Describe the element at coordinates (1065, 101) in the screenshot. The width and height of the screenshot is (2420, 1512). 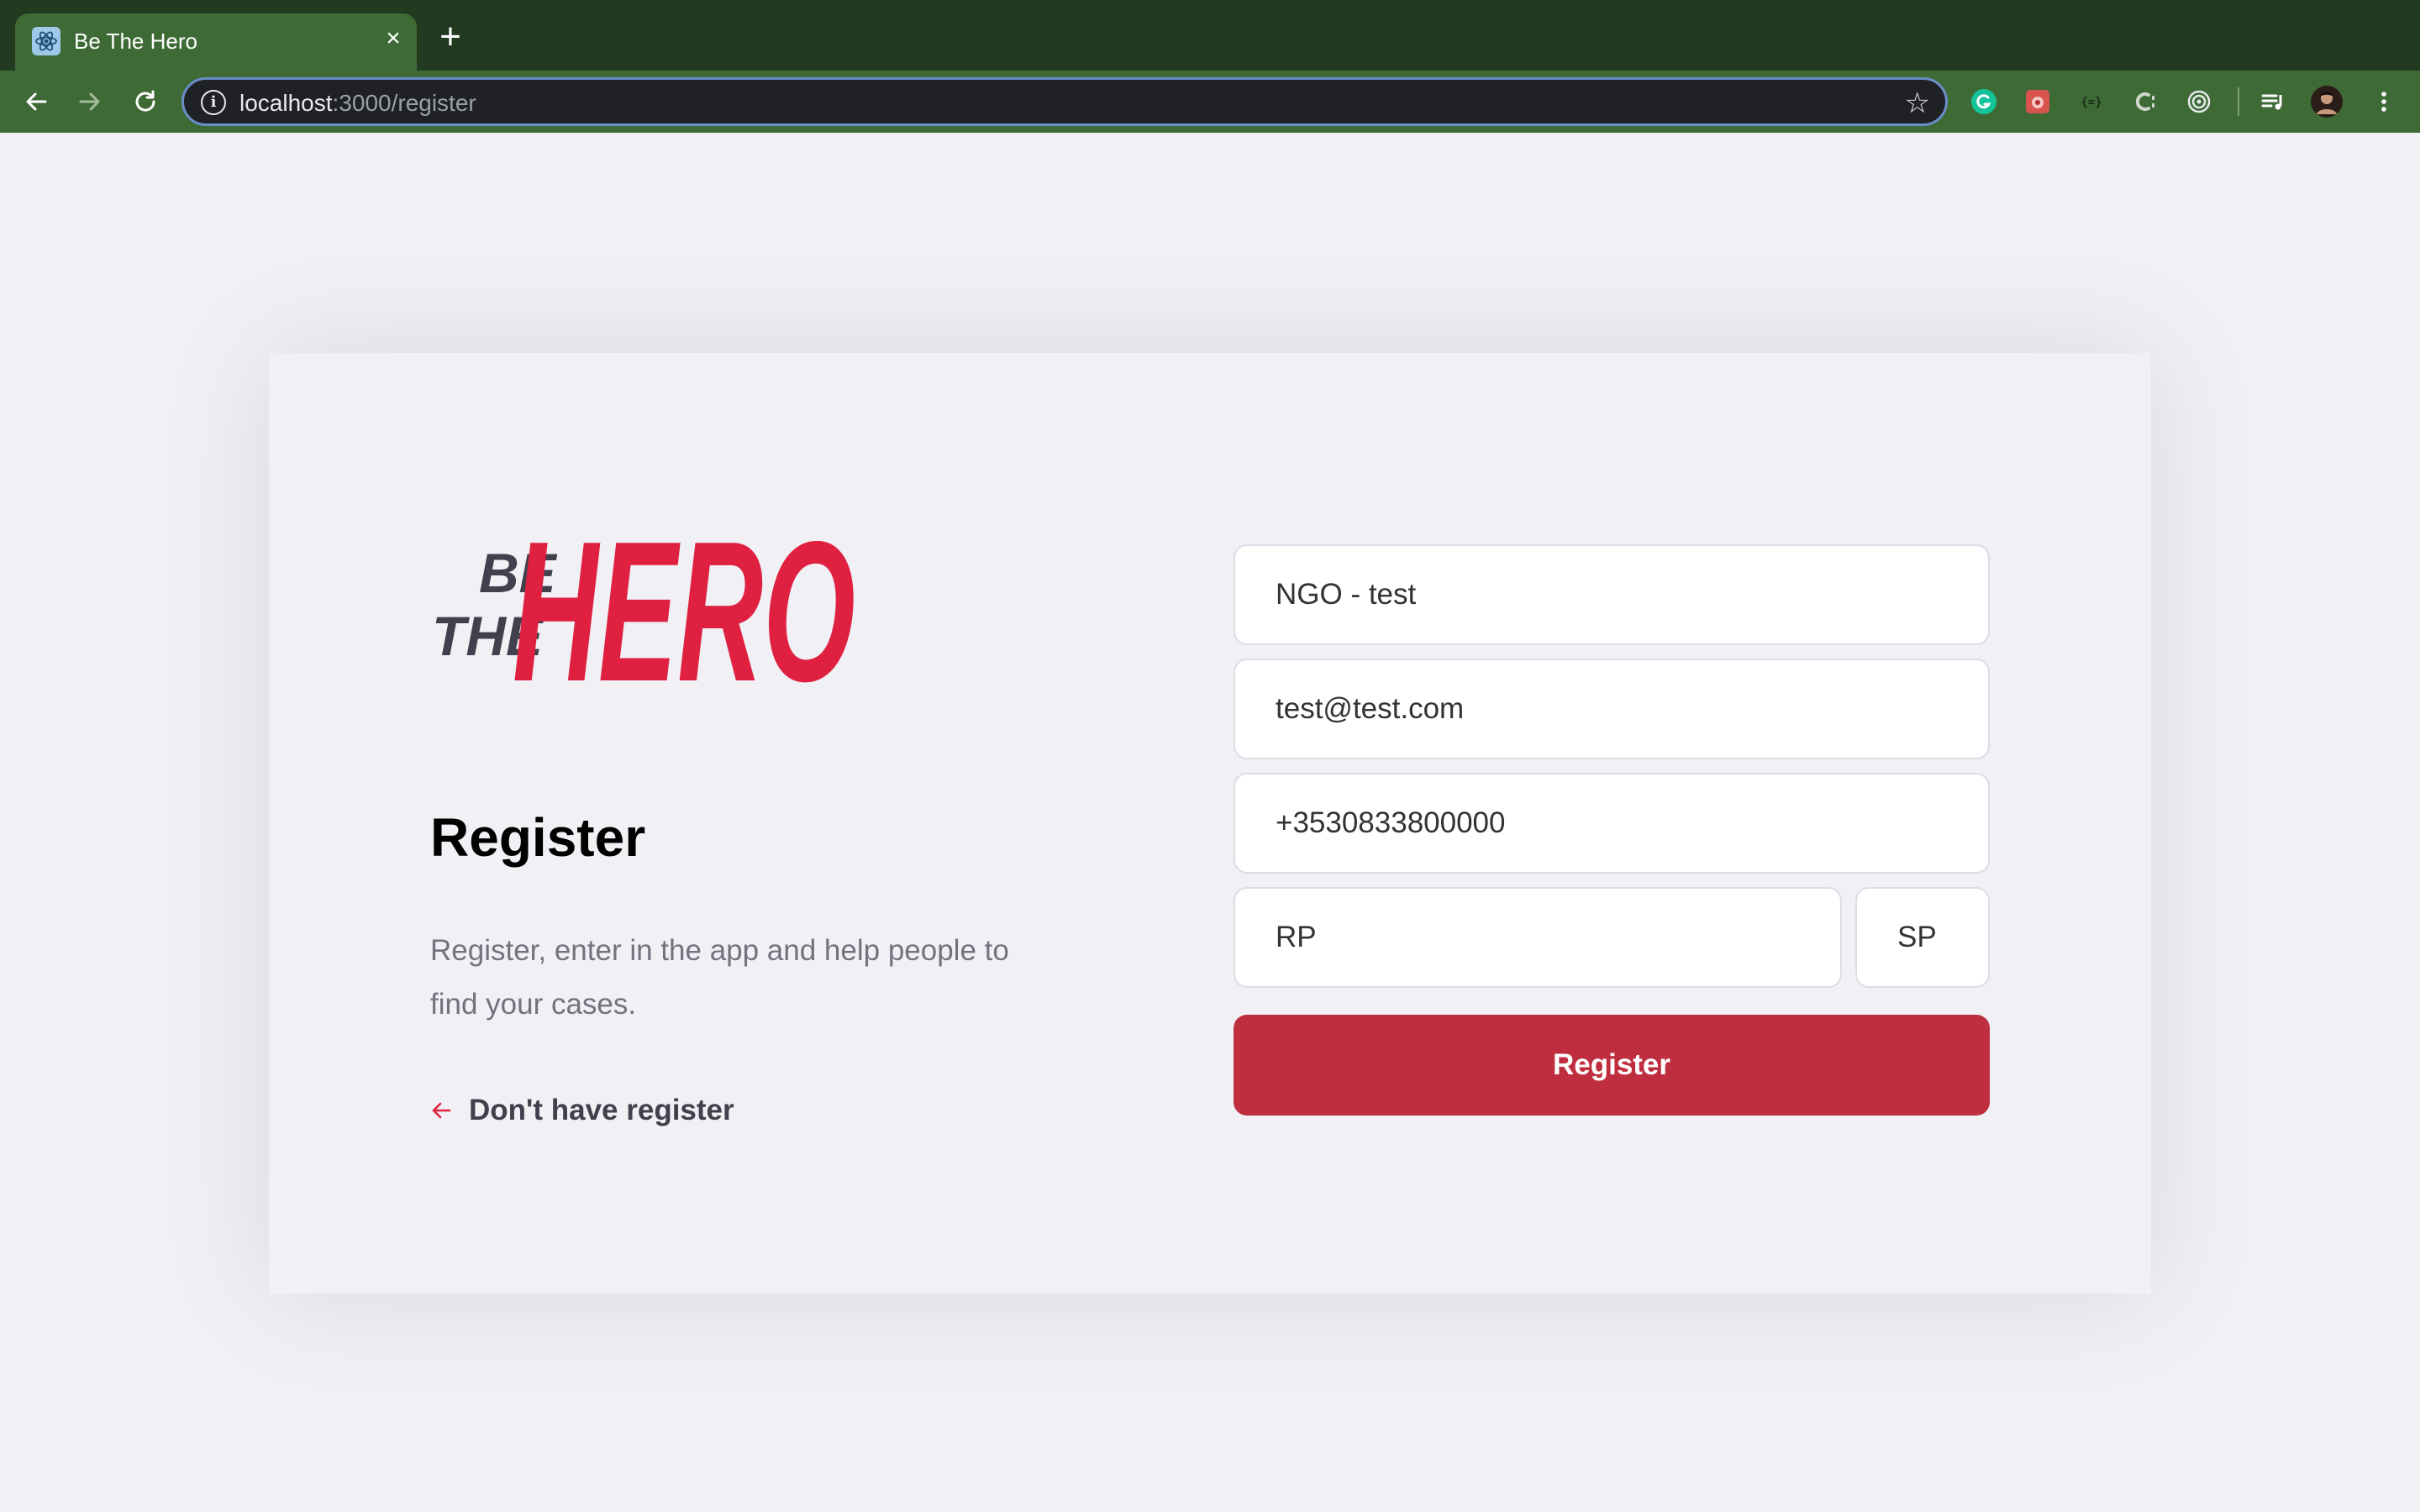
I see `address-bar: i localhost:3000/register ☆` at that location.